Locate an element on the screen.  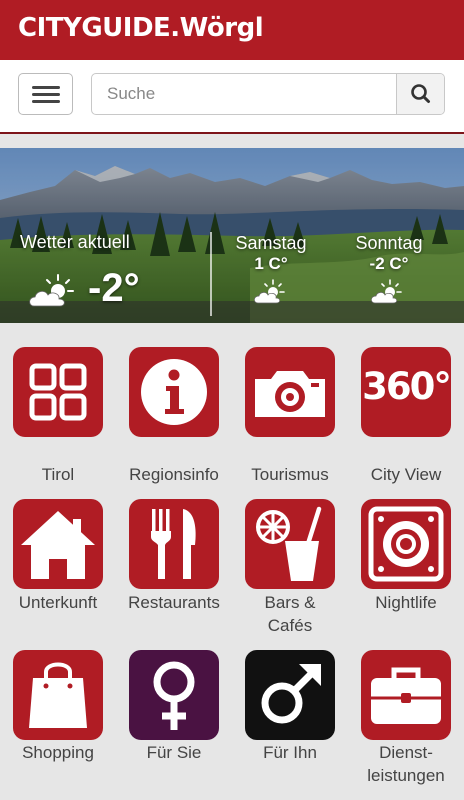
current-temperature: -2° is located at coordinates (114, 288).